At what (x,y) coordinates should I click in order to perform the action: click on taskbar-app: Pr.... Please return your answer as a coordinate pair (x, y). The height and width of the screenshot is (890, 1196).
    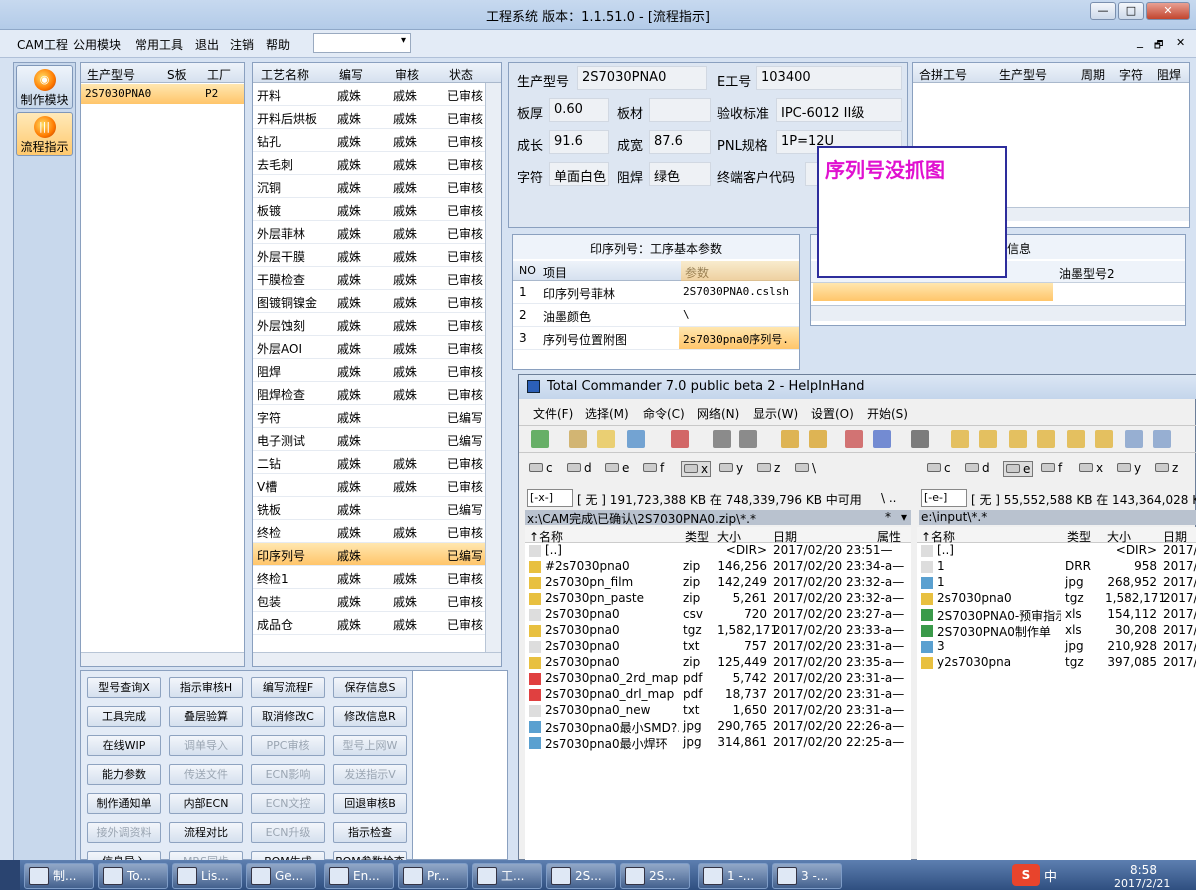
    Looking at the image, I should click on (433, 876).